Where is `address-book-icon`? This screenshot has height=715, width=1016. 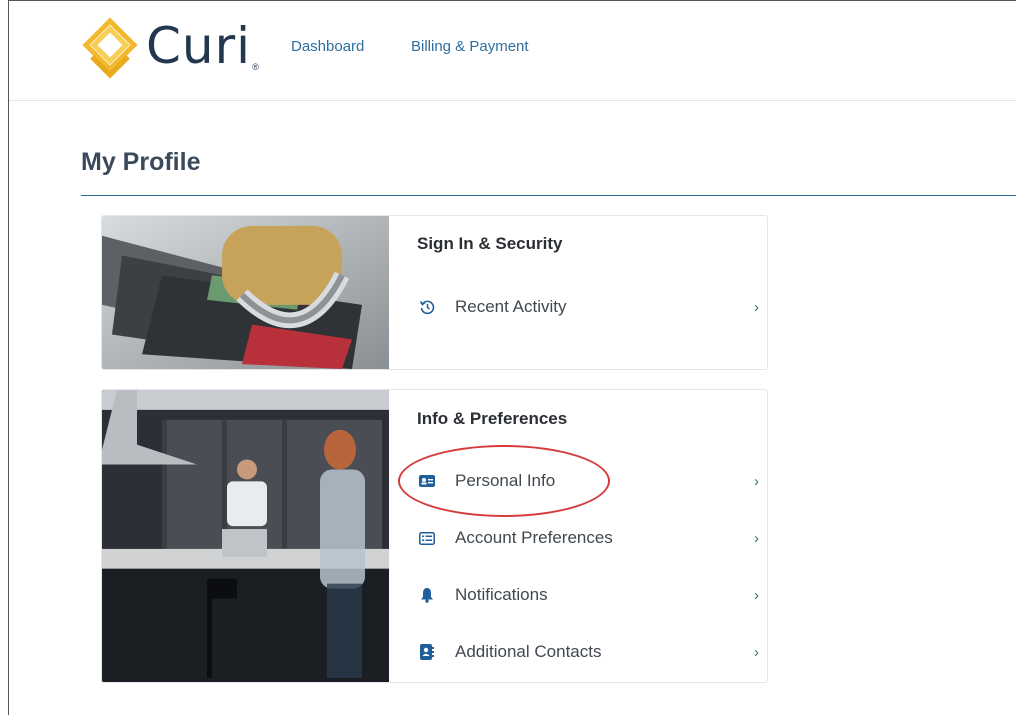 address-book-icon is located at coordinates (427, 652).